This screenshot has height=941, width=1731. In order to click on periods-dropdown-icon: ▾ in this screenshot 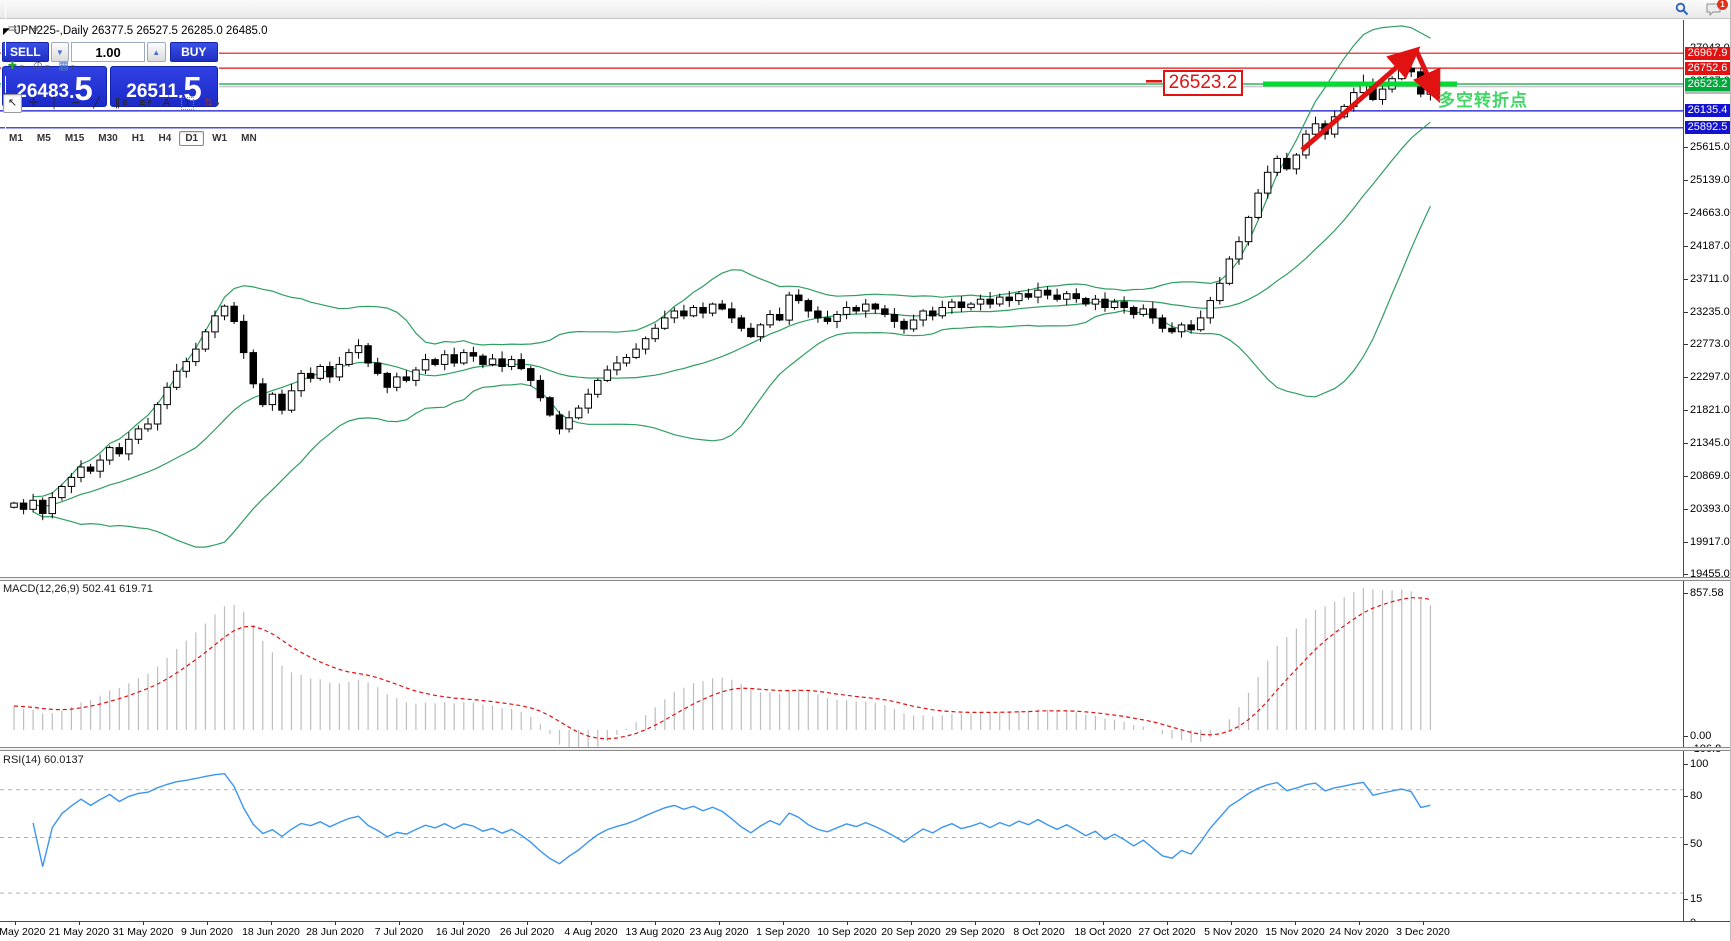, I will do `click(48, 67)`.